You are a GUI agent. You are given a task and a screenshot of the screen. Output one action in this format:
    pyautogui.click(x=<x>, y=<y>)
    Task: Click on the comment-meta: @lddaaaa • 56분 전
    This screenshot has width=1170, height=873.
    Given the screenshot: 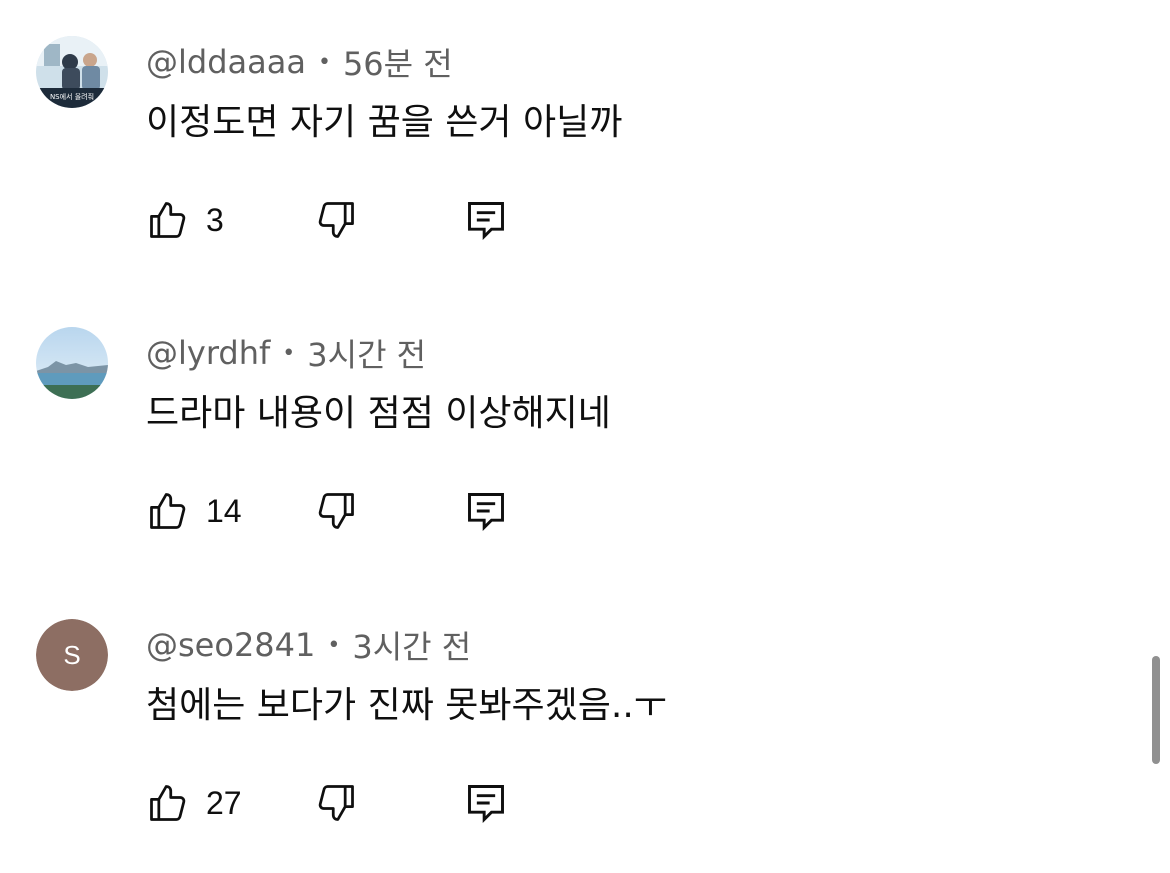 What is the action you would take?
    pyautogui.click(x=299, y=62)
    